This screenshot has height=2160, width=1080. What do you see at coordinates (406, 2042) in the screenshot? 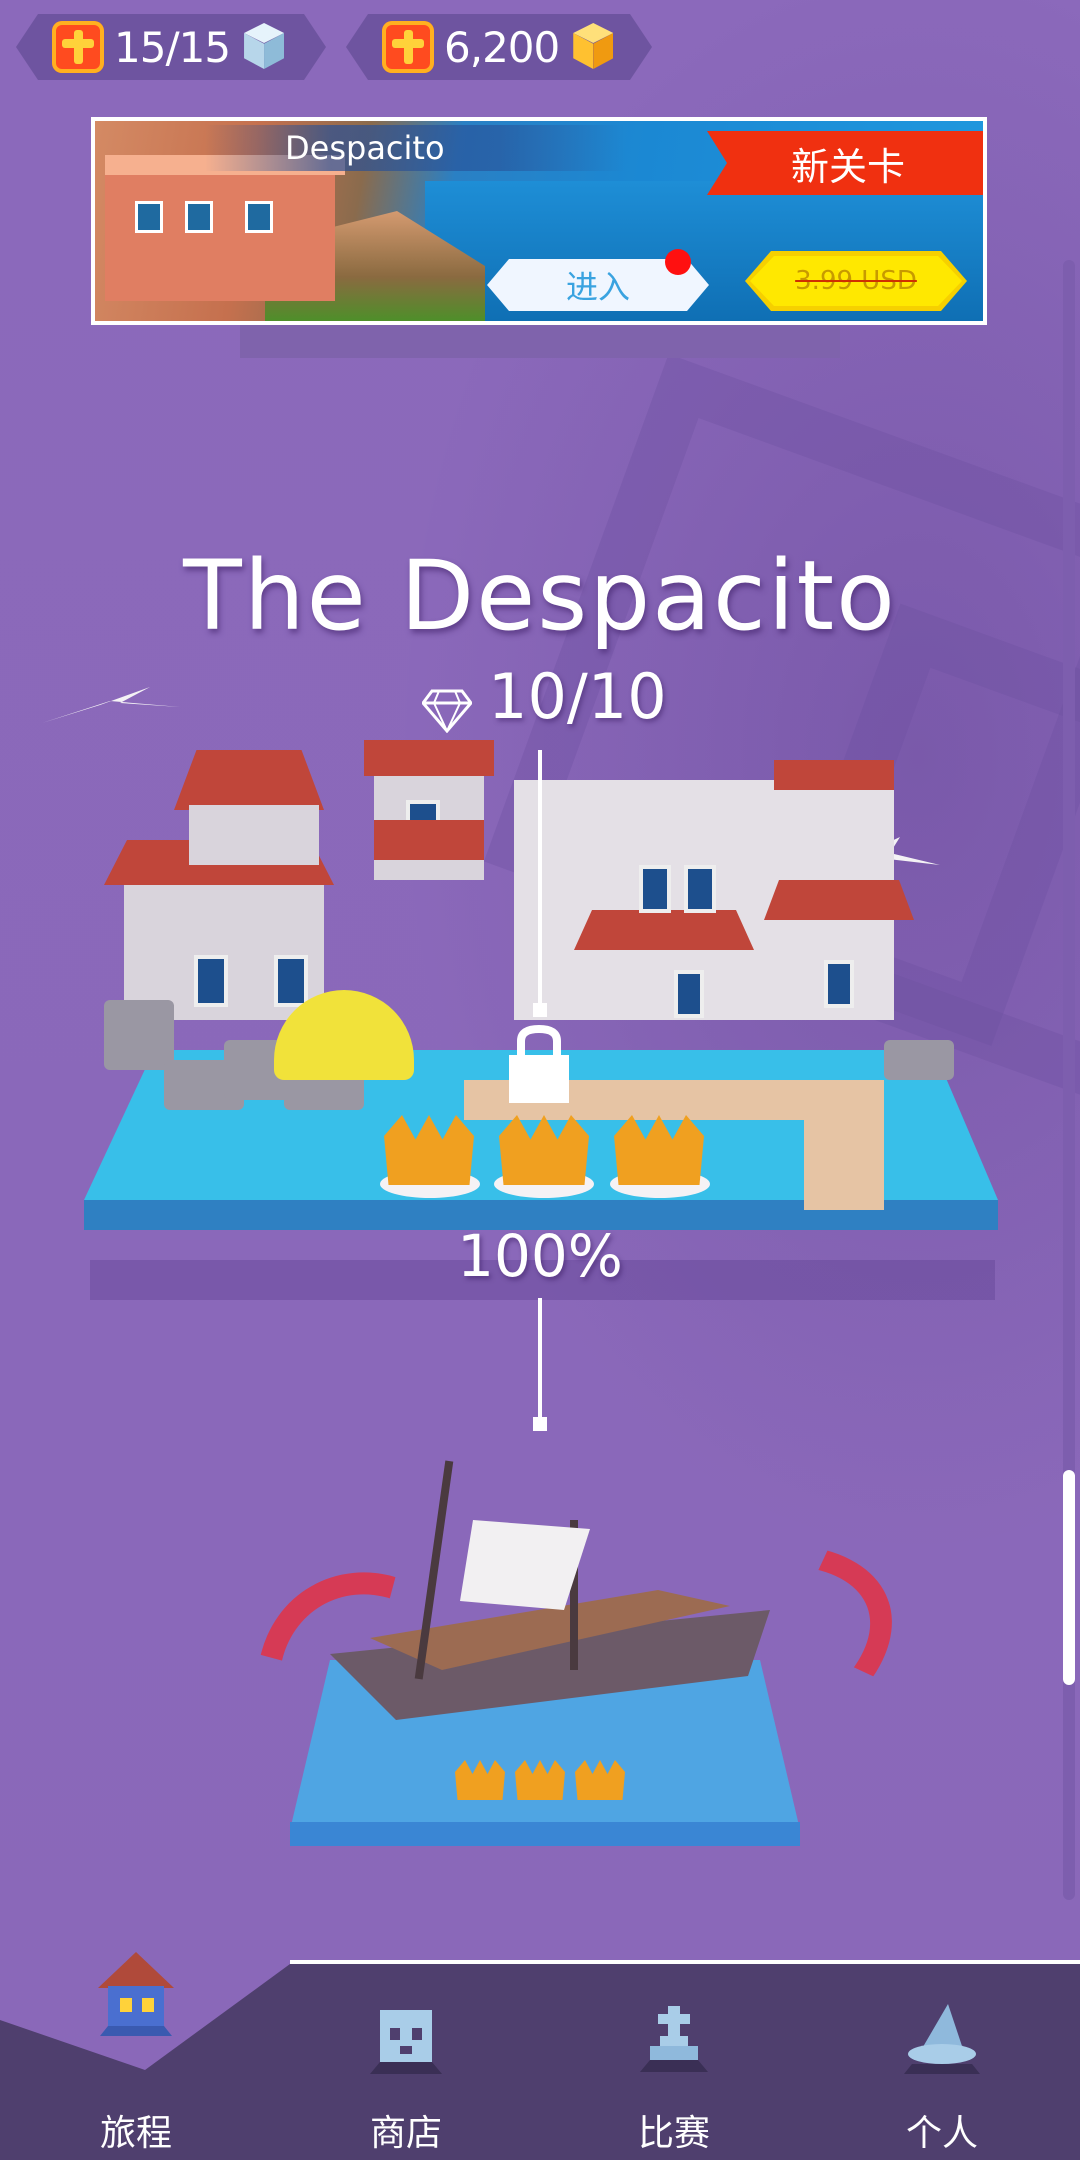
I see `skull-cube-icon` at bounding box center [406, 2042].